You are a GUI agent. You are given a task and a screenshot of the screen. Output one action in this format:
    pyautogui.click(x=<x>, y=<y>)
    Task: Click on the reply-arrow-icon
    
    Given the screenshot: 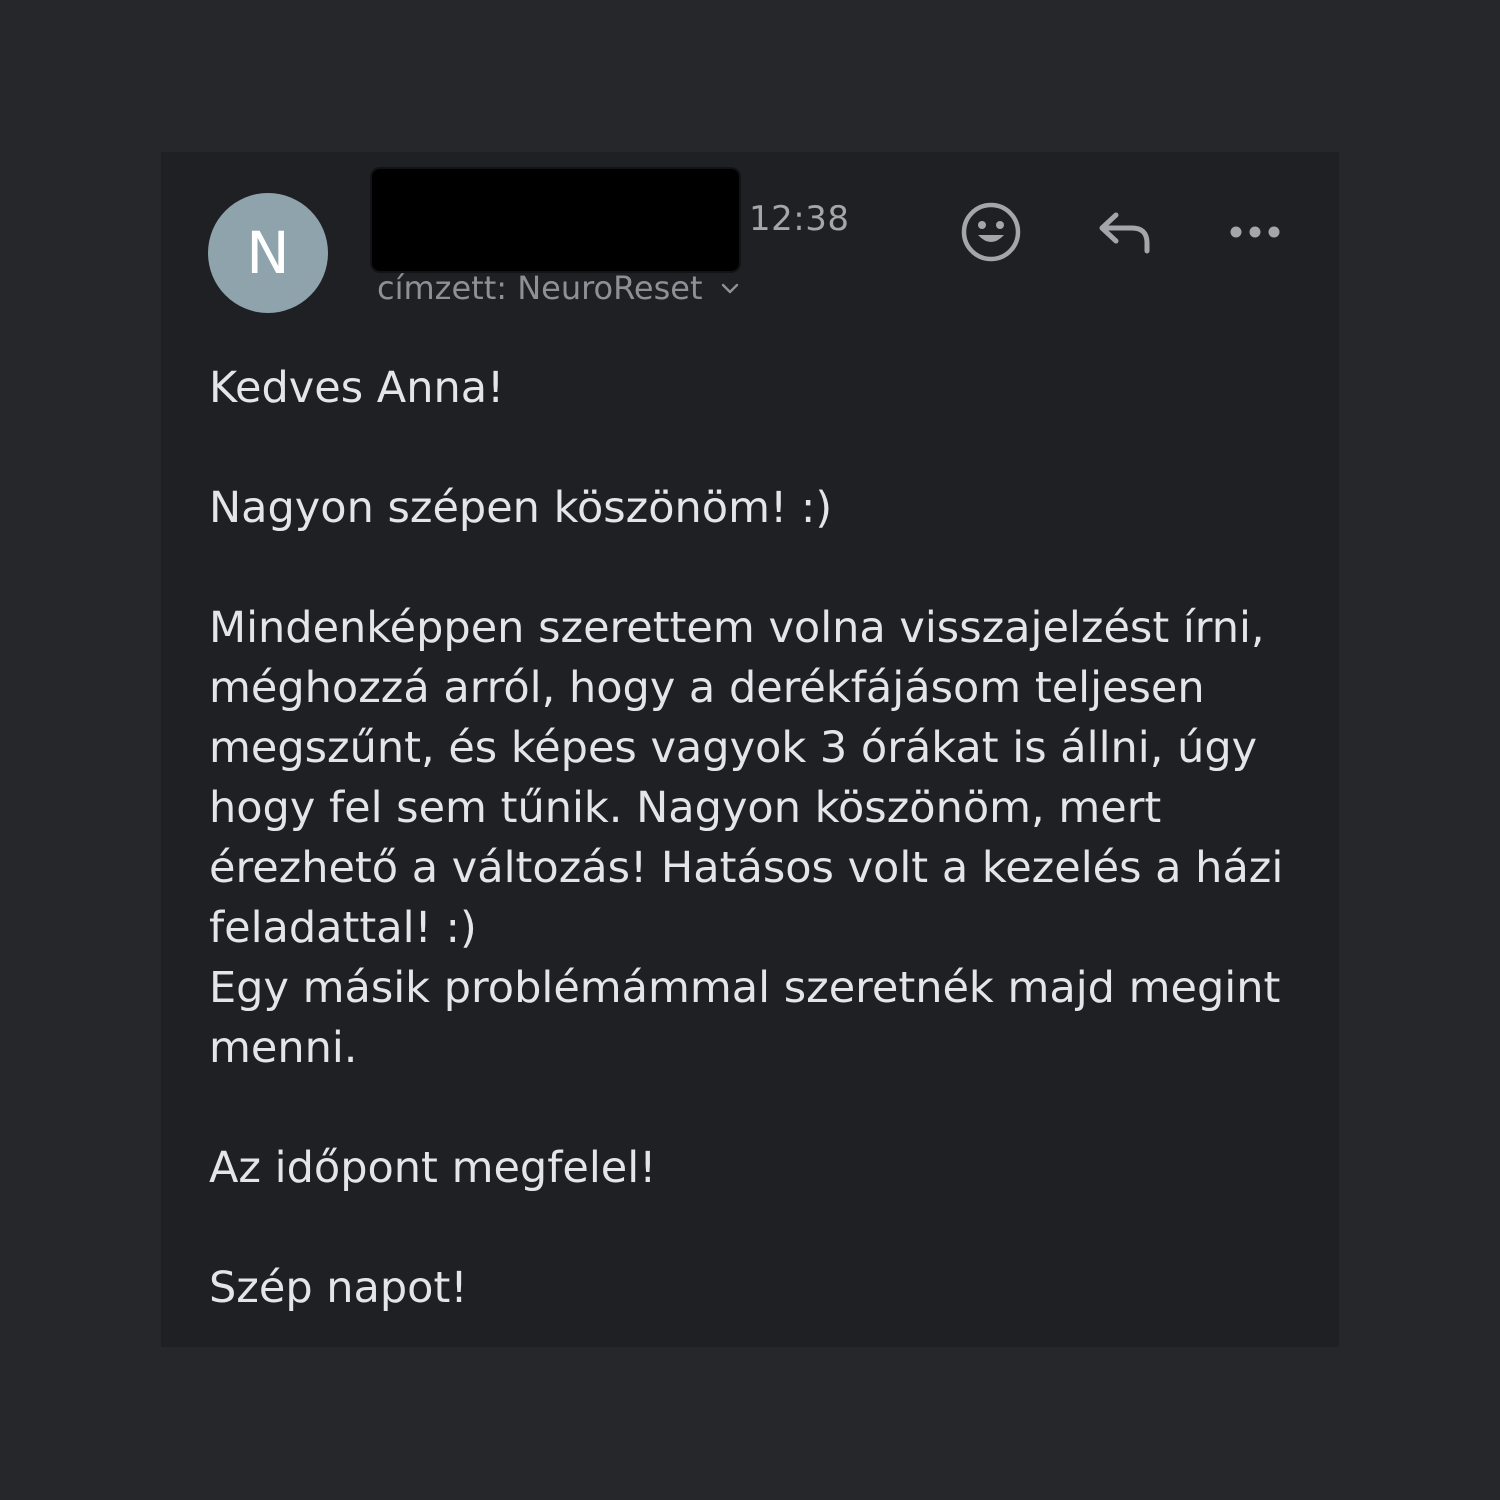 What is the action you would take?
    pyautogui.click(x=1124, y=233)
    